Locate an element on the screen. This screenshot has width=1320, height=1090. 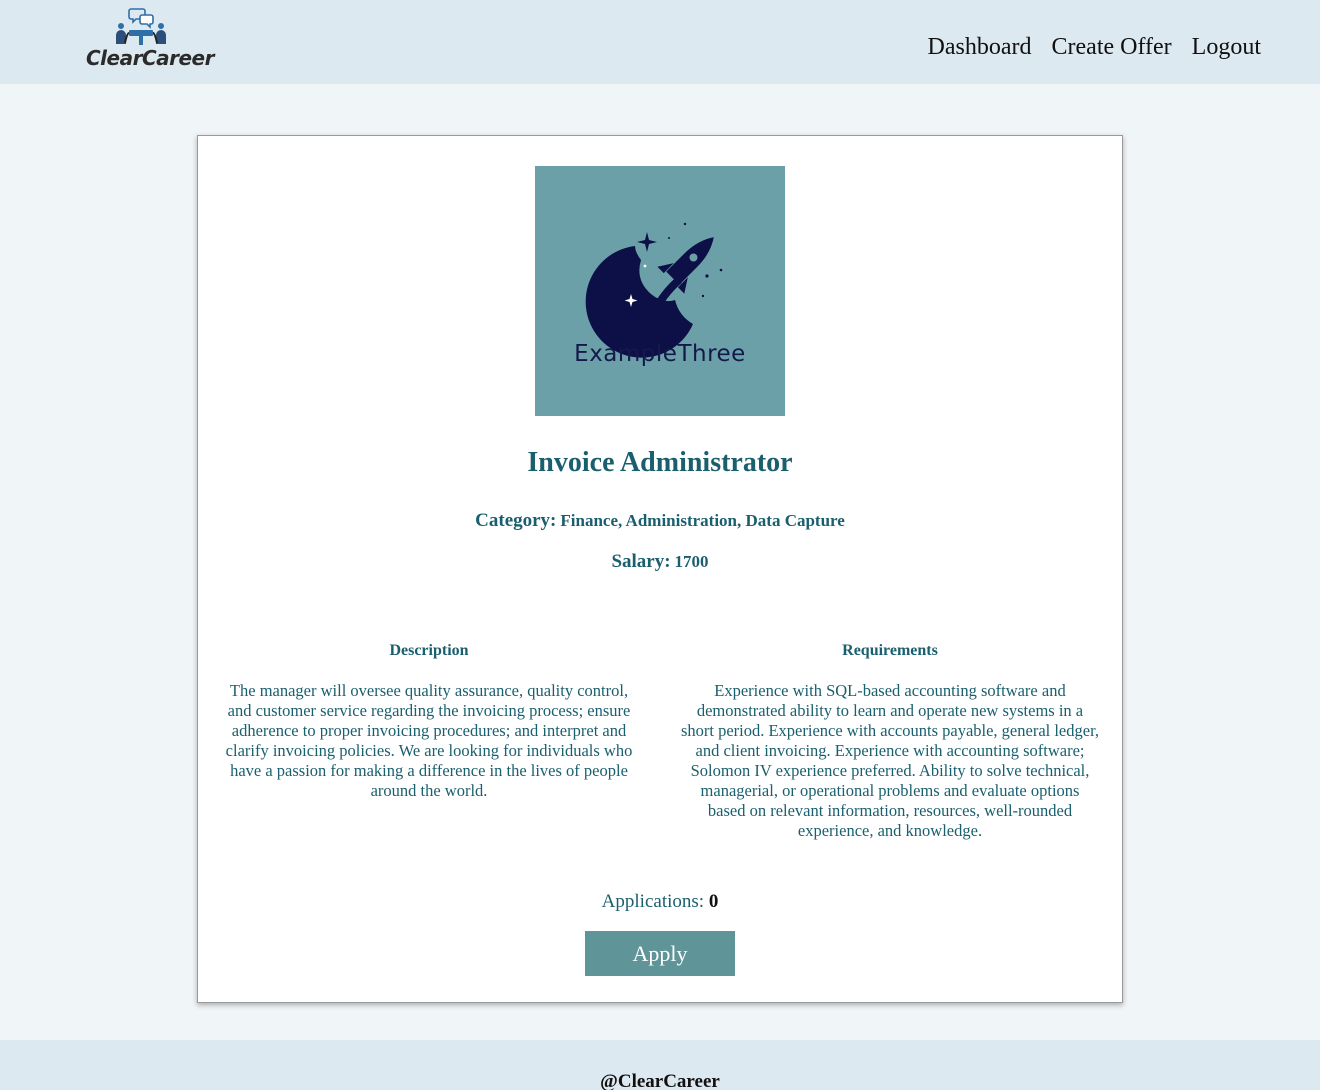
salary-label: Salary: is located at coordinates (641, 561).